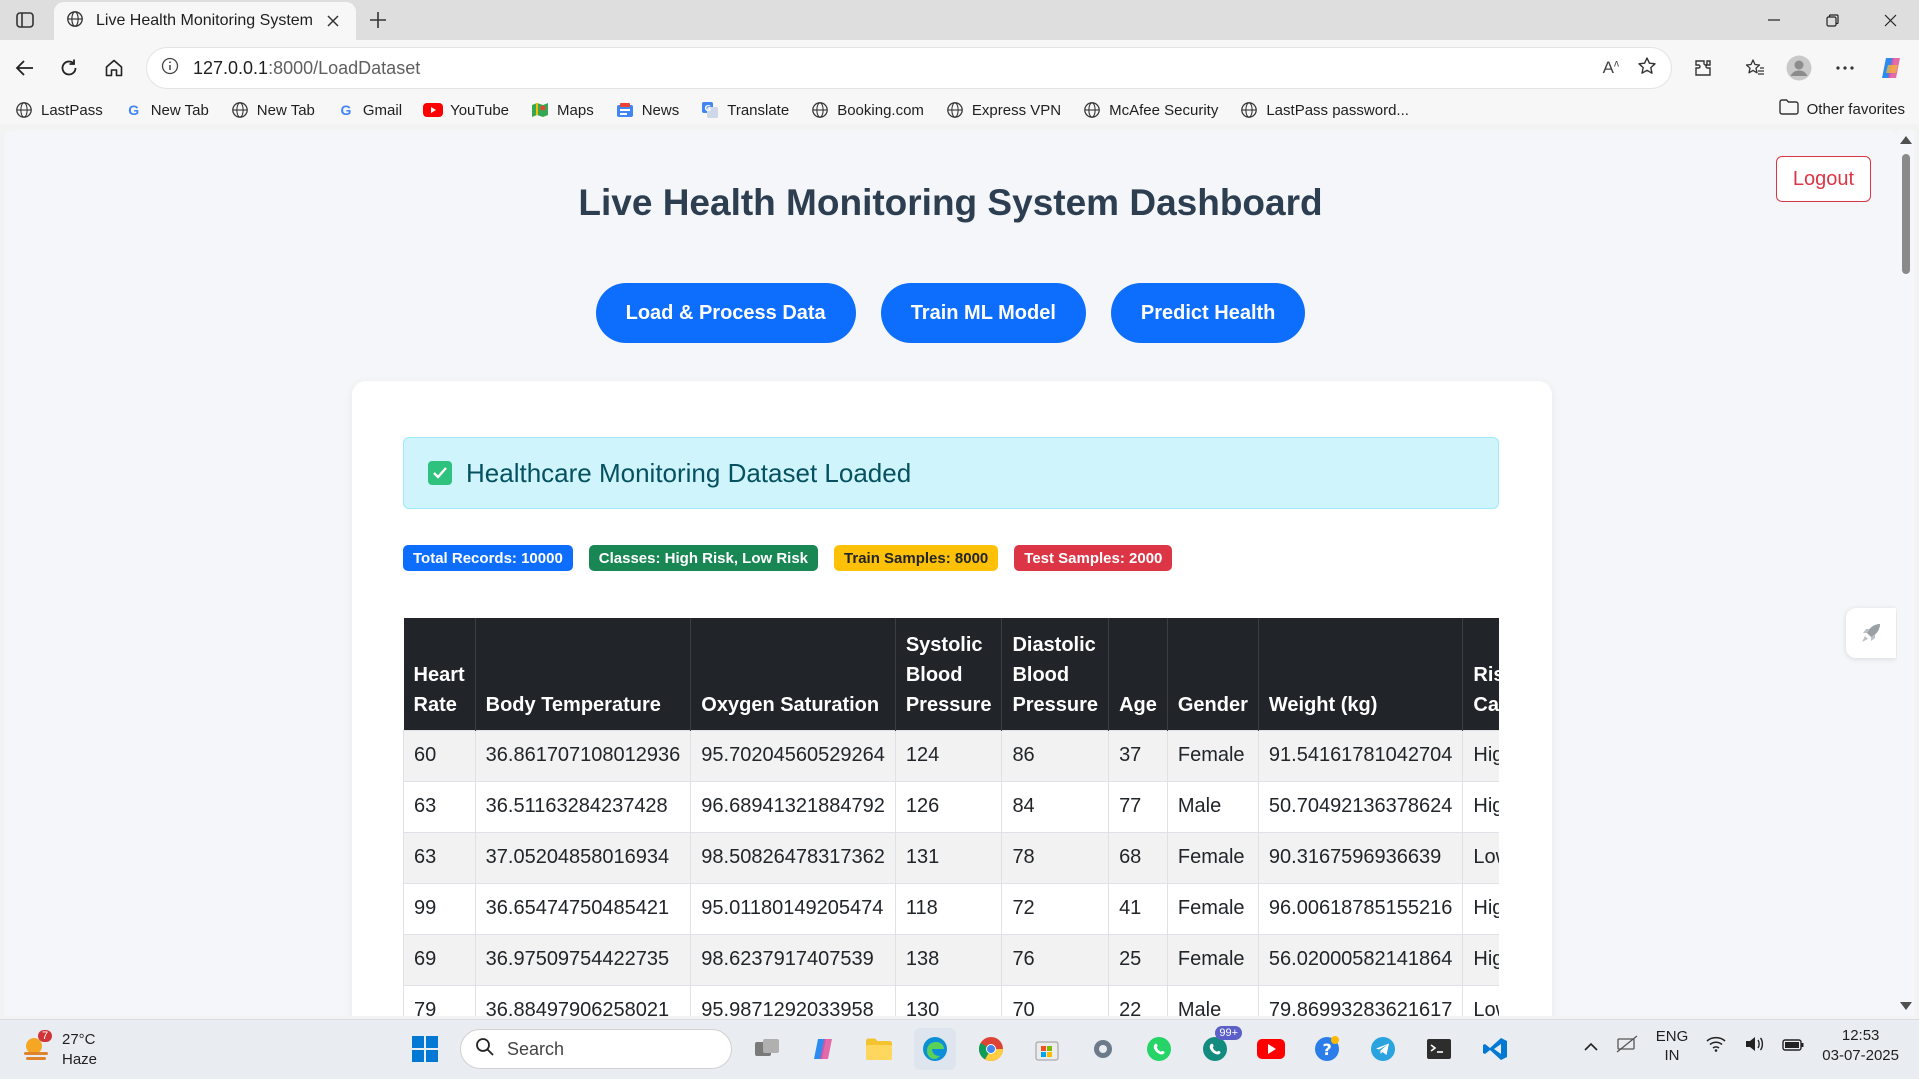 Image resolution: width=1919 pixels, height=1079 pixels. I want to click on load-process-data-button: Load & Process Data, so click(725, 313).